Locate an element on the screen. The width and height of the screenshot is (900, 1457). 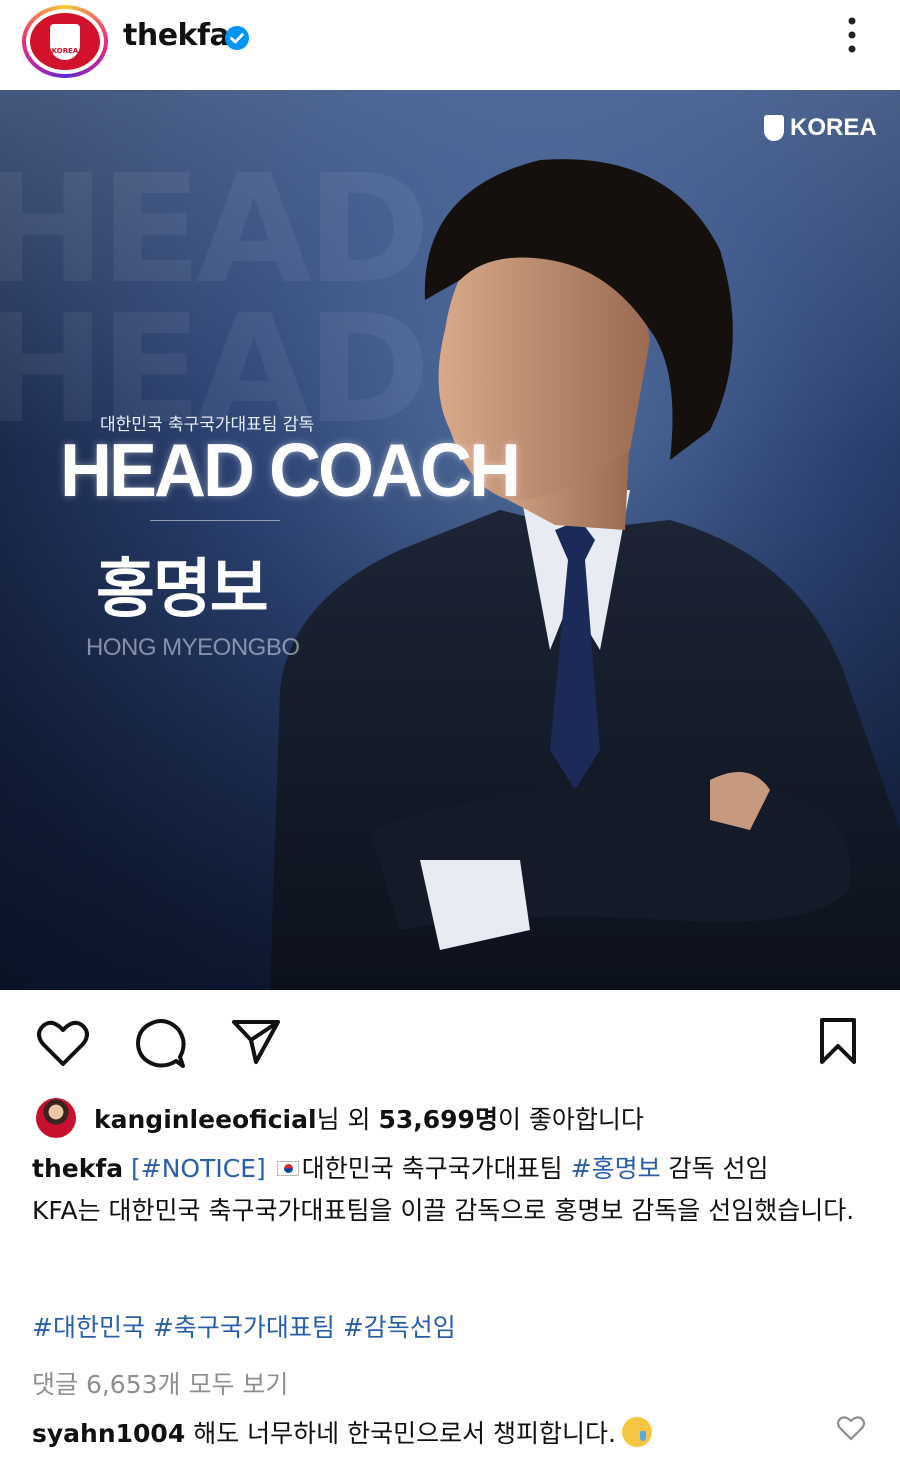
kfa-logo-icon: KOREA is located at coordinates (65, 41).